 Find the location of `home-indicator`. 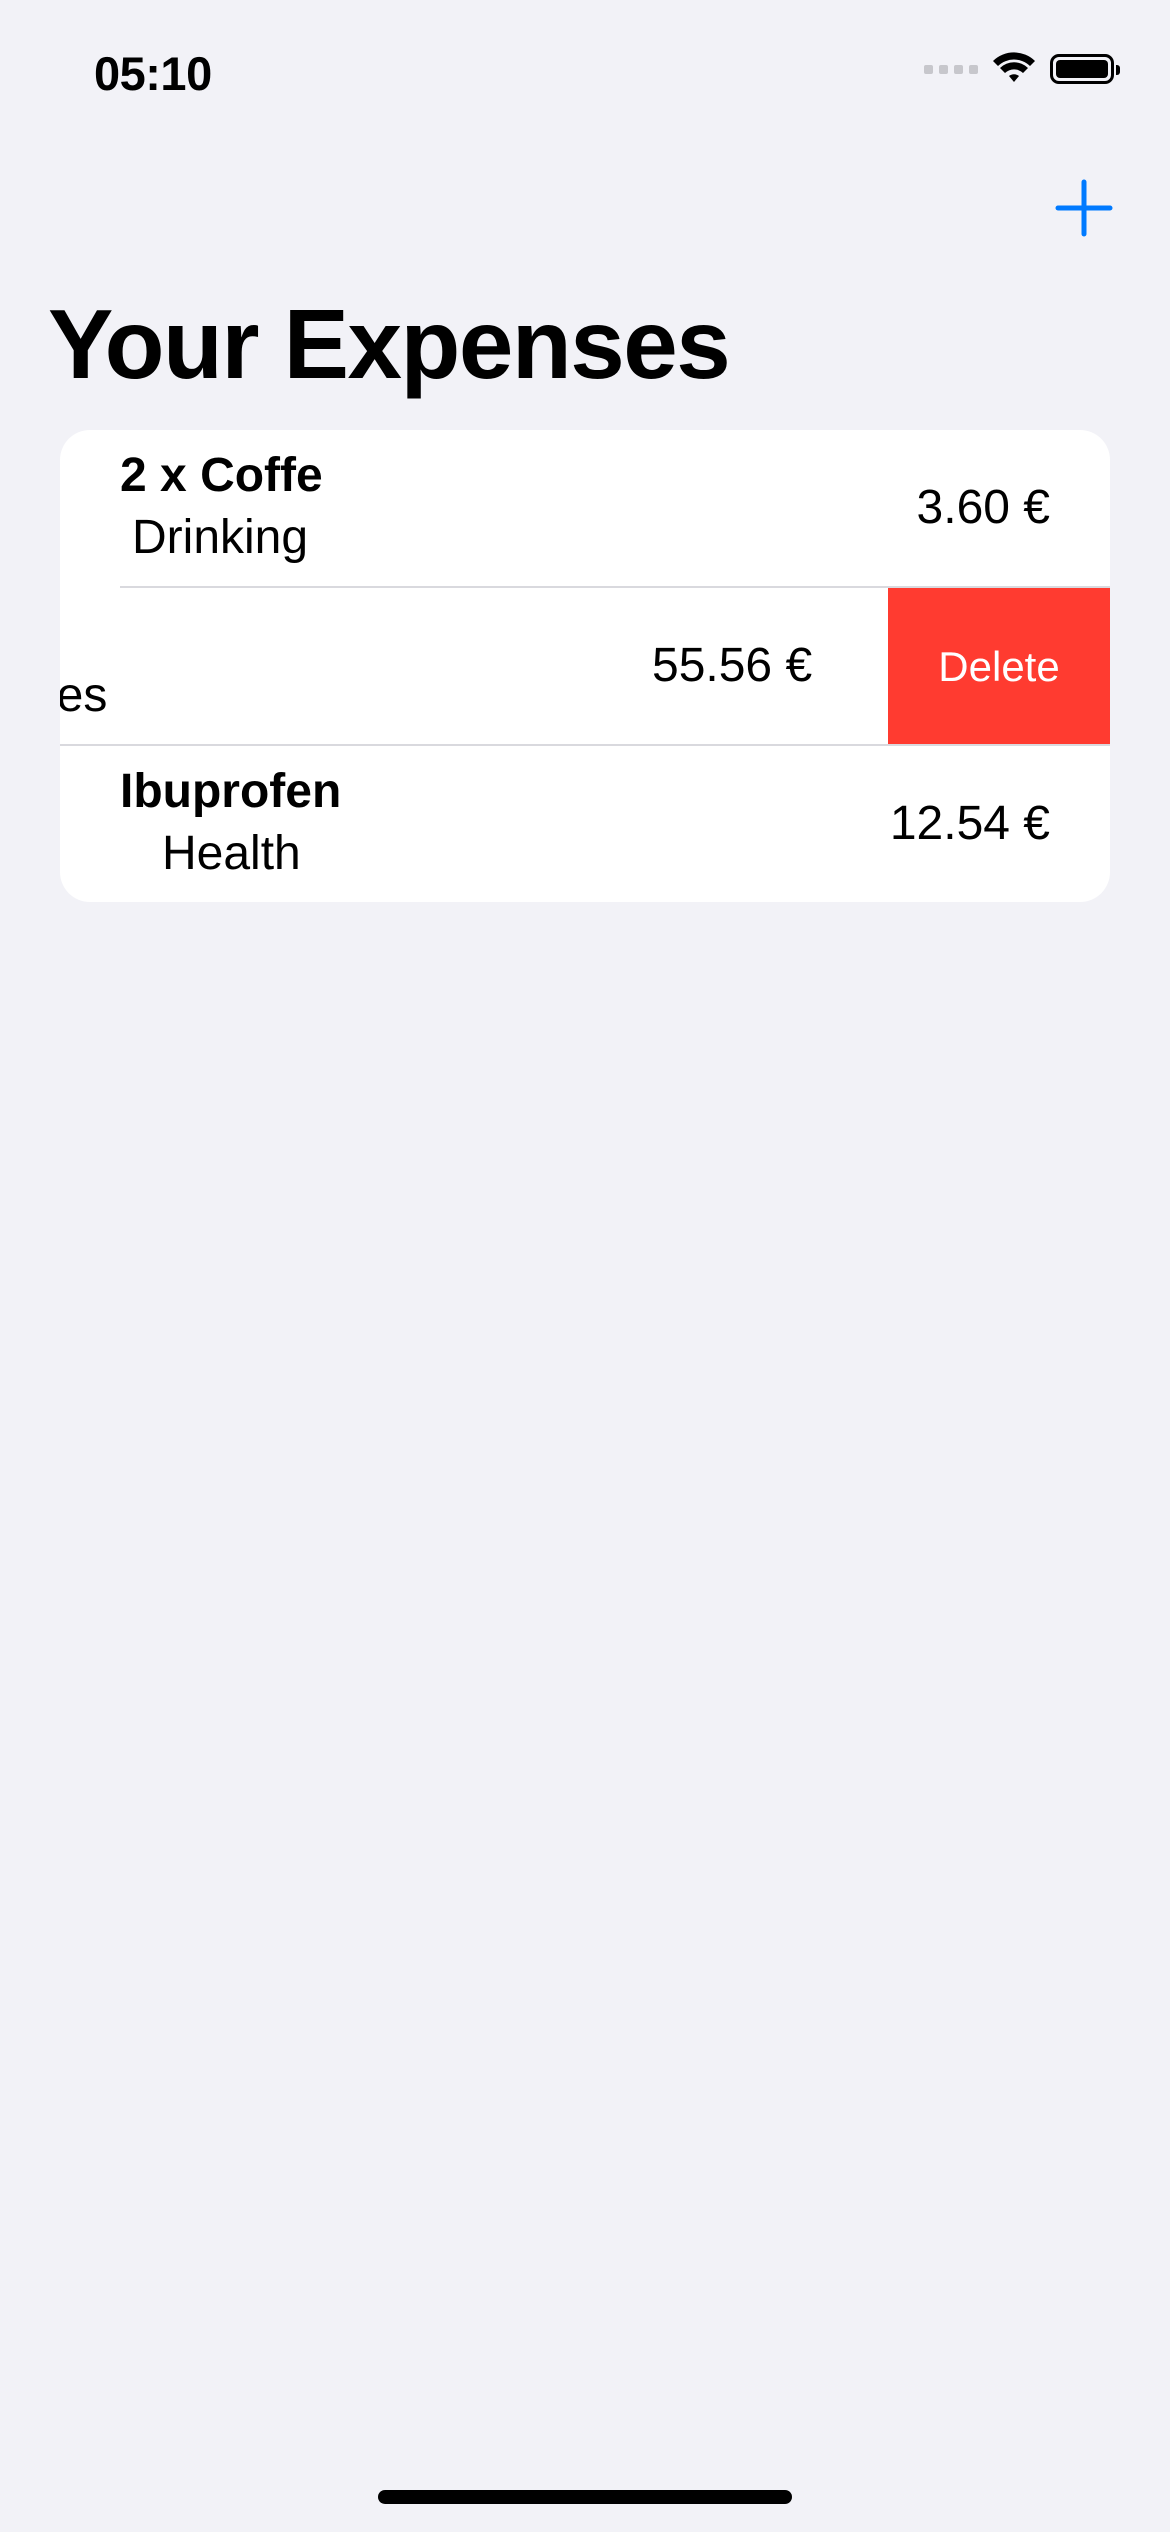

home-indicator is located at coordinates (585, 2497).